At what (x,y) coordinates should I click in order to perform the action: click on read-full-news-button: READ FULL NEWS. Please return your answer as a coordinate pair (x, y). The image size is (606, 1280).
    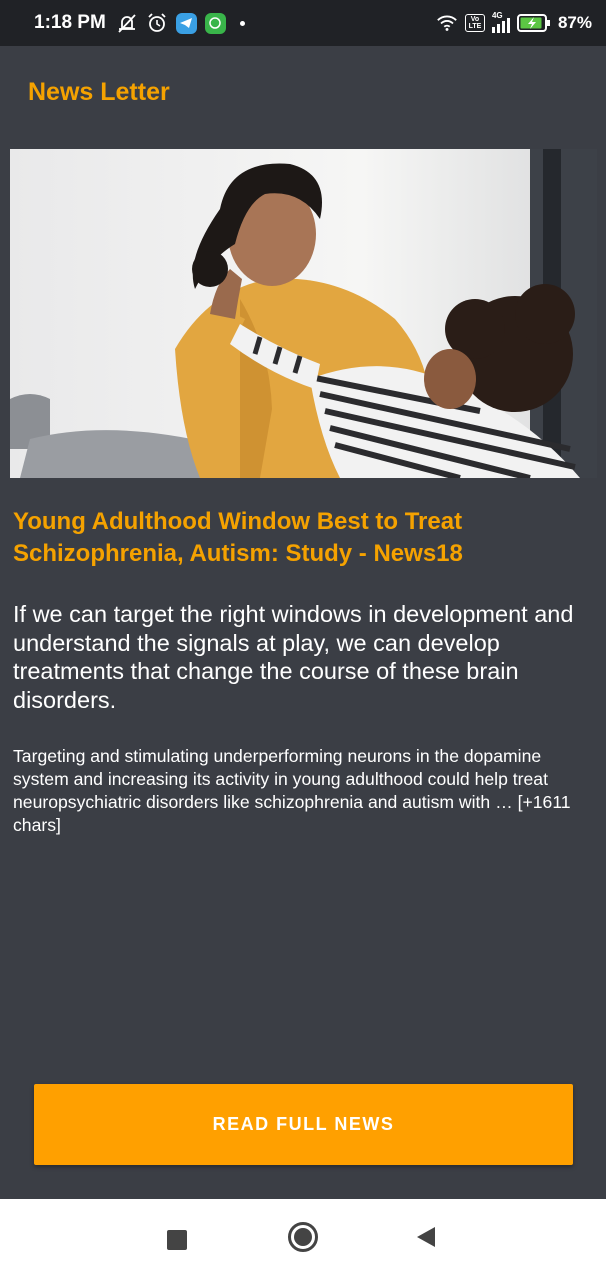
    Looking at the image, I should click on (303, 1124).